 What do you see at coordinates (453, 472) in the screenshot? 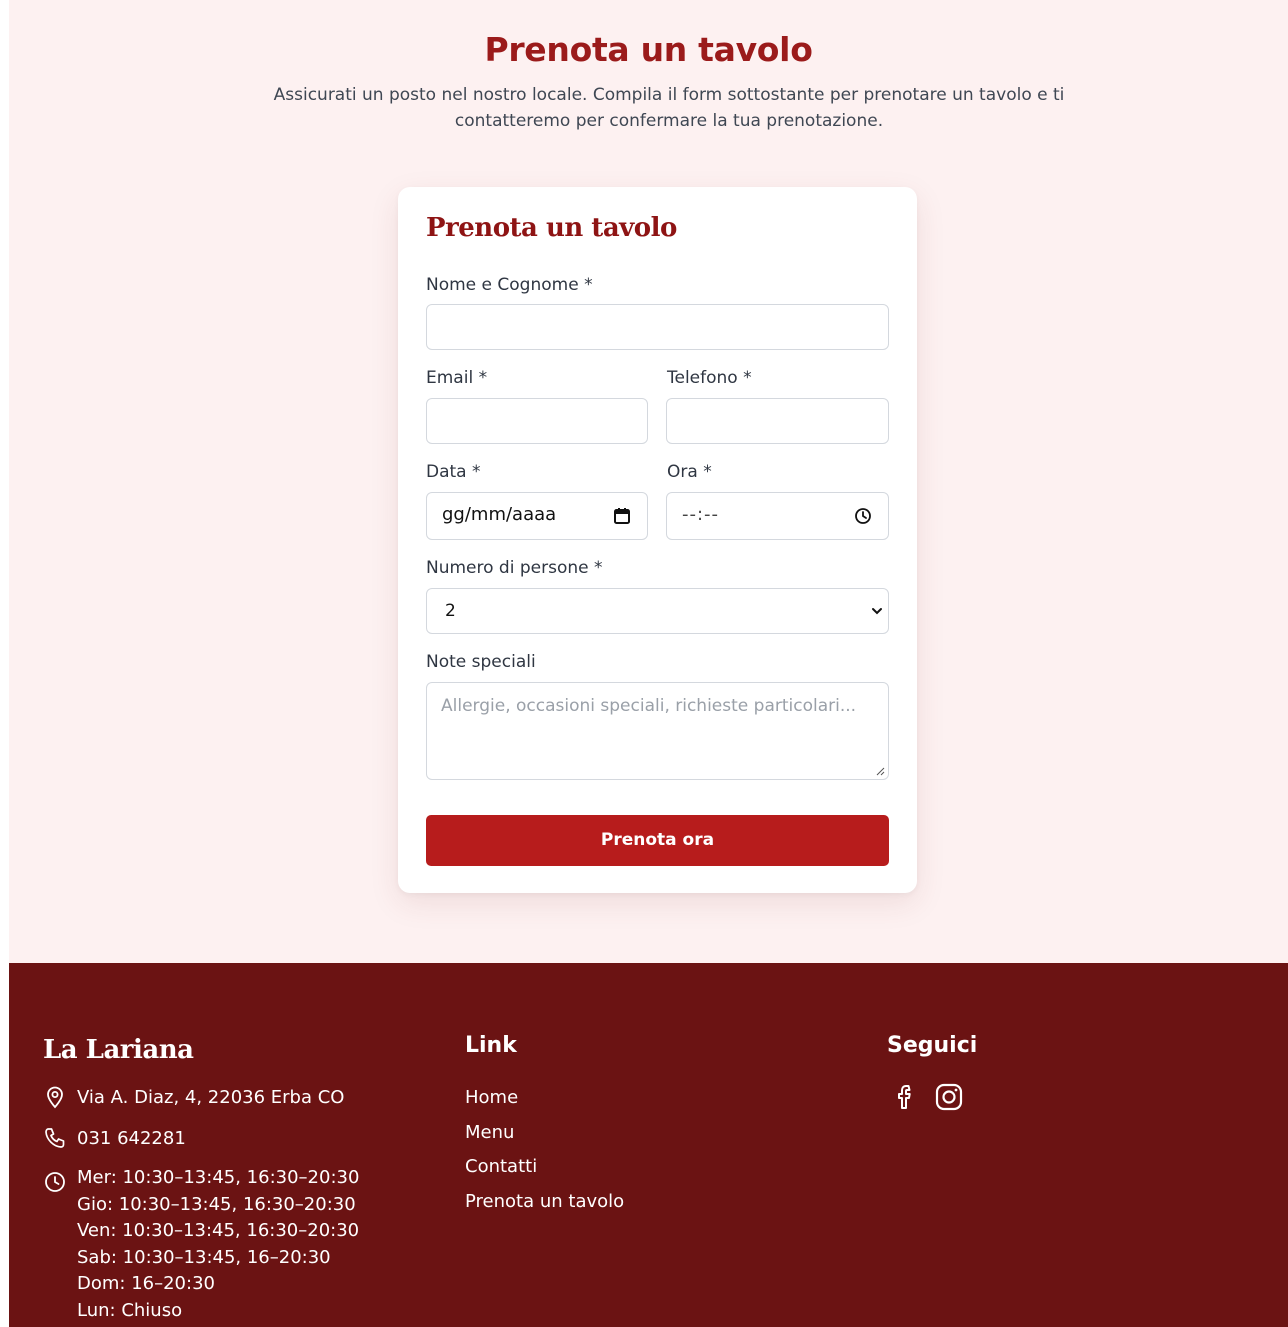
I see `date-label: Data *` at bounding box center [453, 472].